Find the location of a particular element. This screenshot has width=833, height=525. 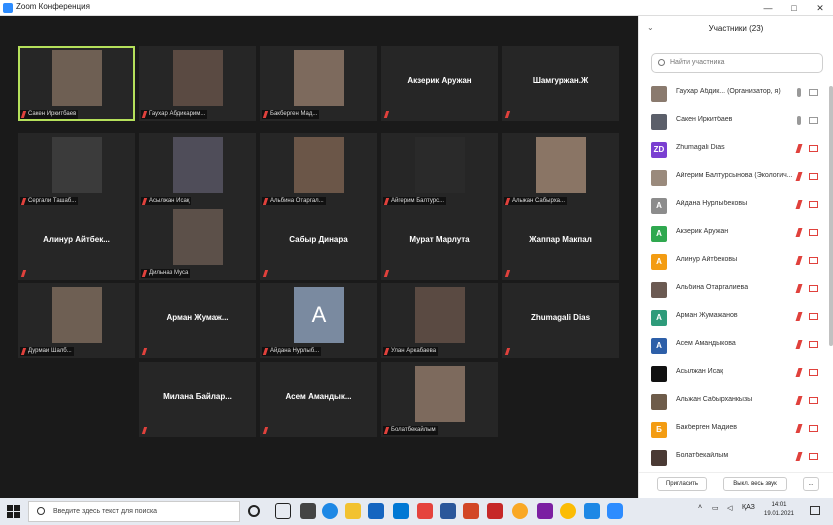

video-tile: Сабыр Динара is located at coordinates (318, 242).